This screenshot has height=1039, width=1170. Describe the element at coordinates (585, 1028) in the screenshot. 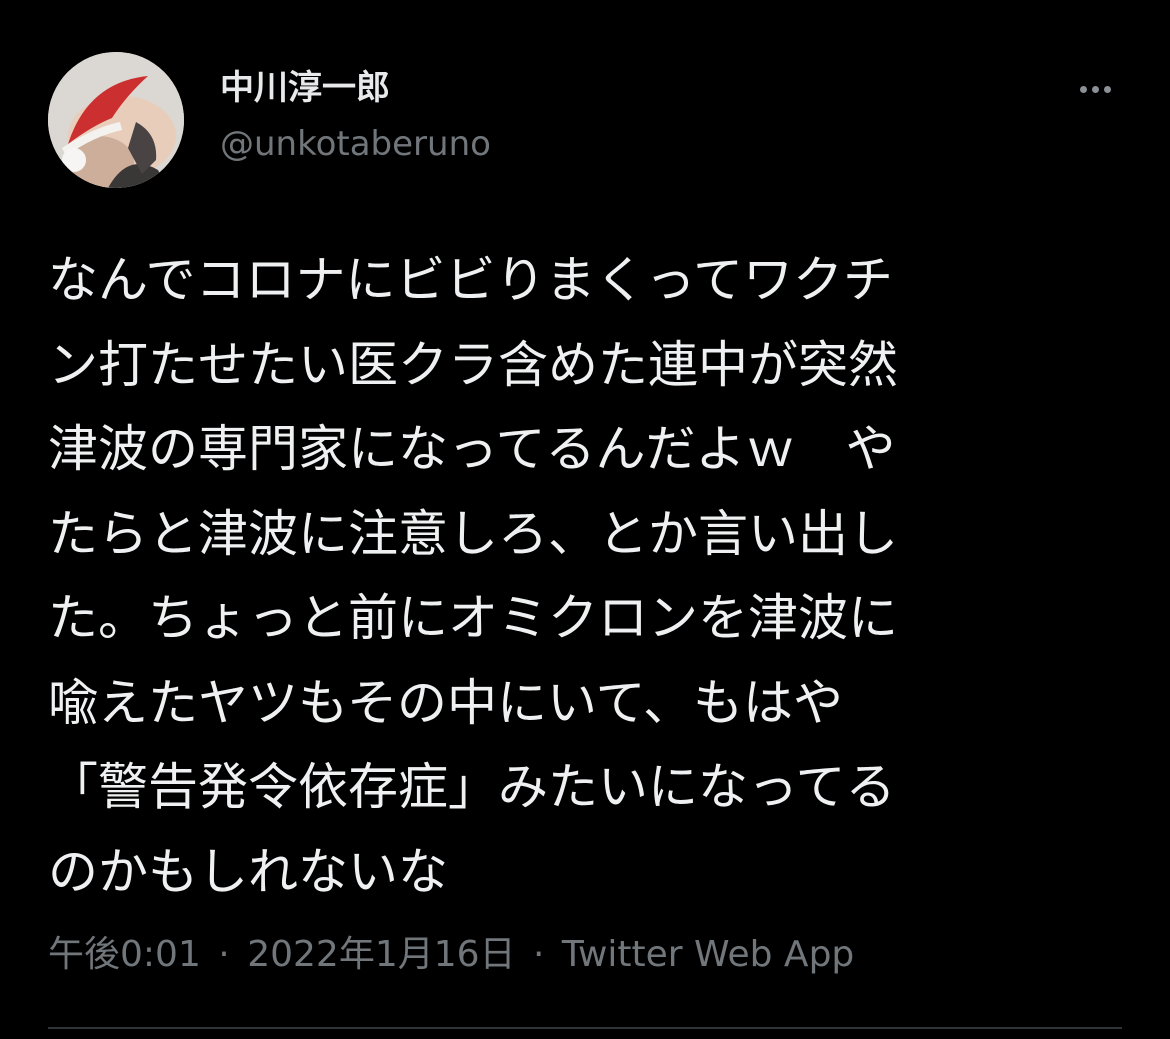

I see `divider` at that location.